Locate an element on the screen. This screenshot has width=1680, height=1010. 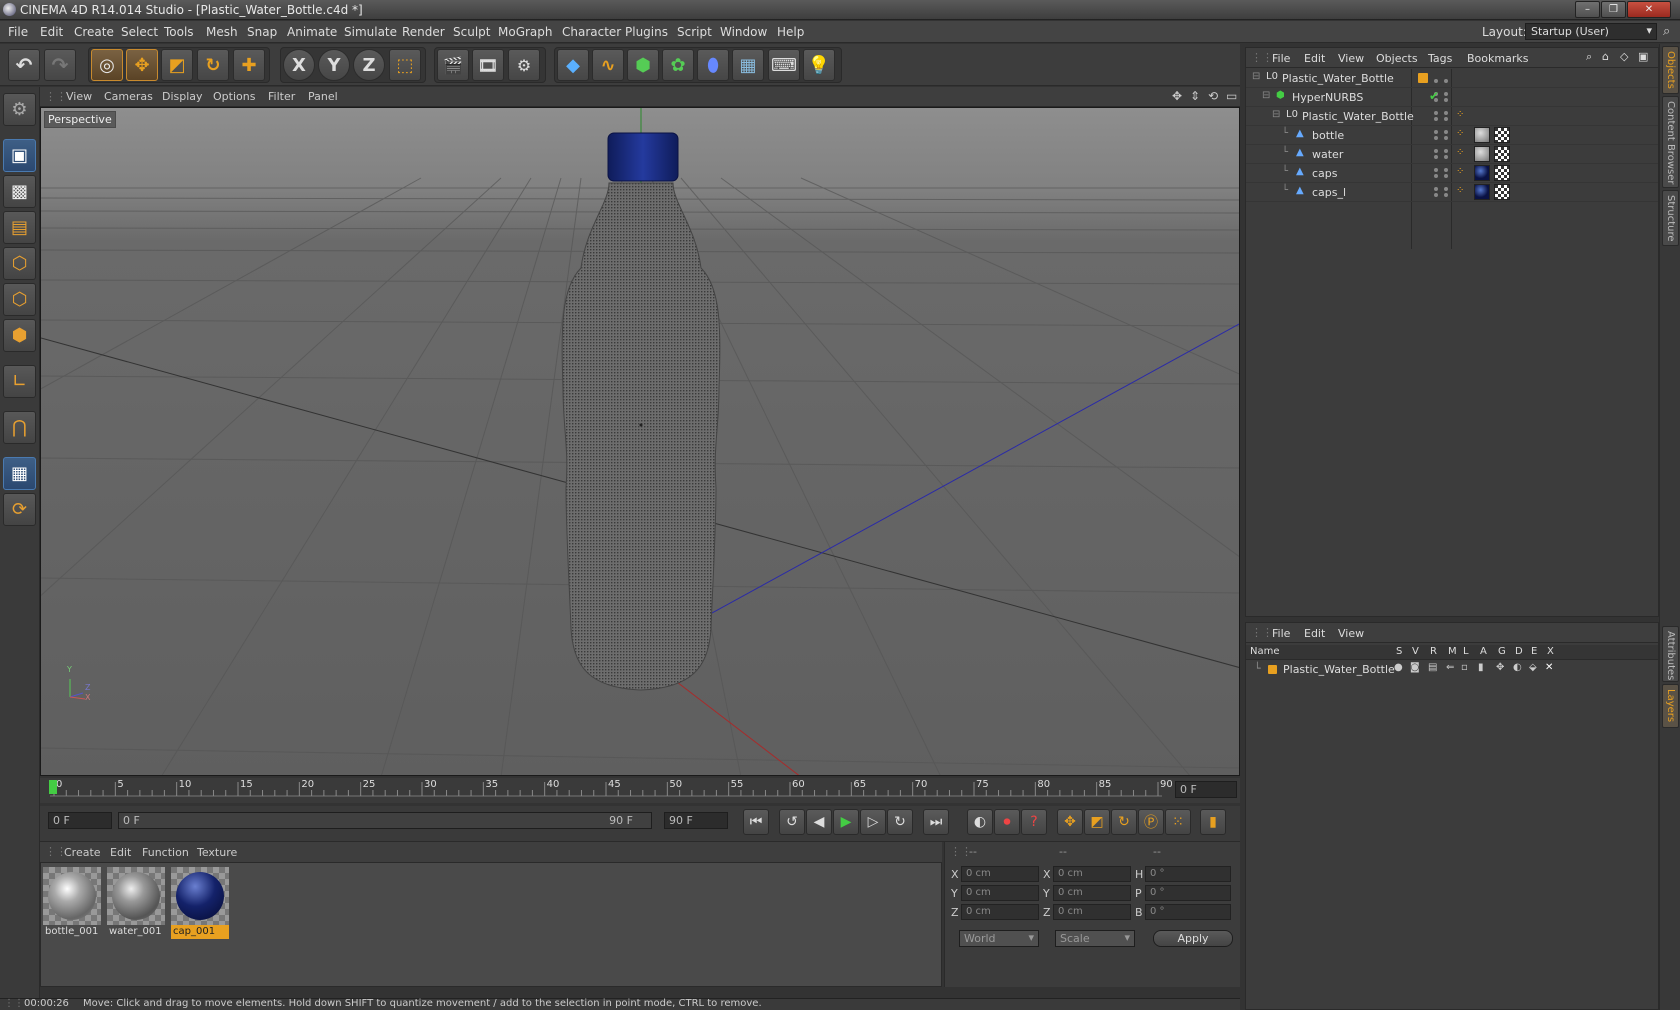
filter-icon: ◇ is located at coordinates (1624, 56).